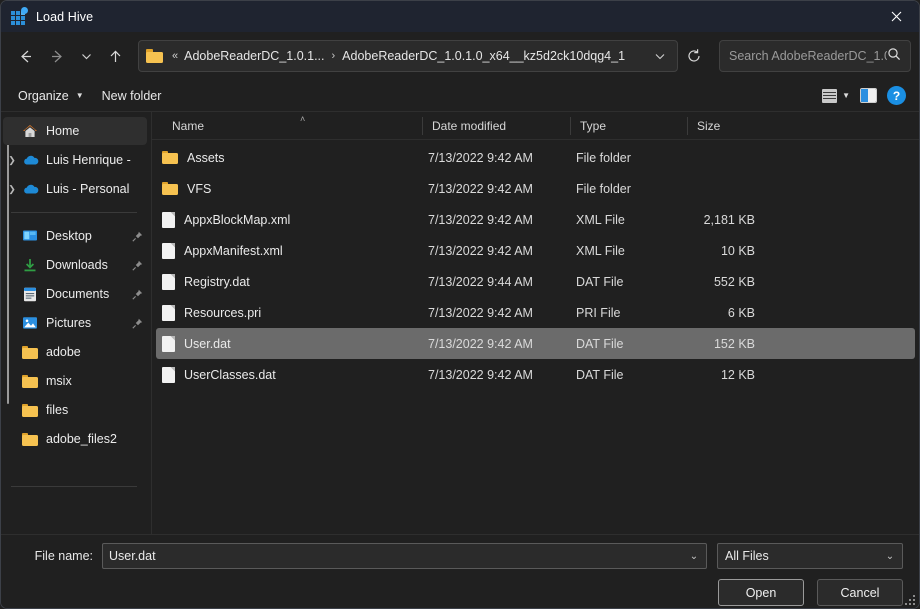 The image size is (920, 609). I want to click on file-name-cell: Registry.dat, so click(290, 281).